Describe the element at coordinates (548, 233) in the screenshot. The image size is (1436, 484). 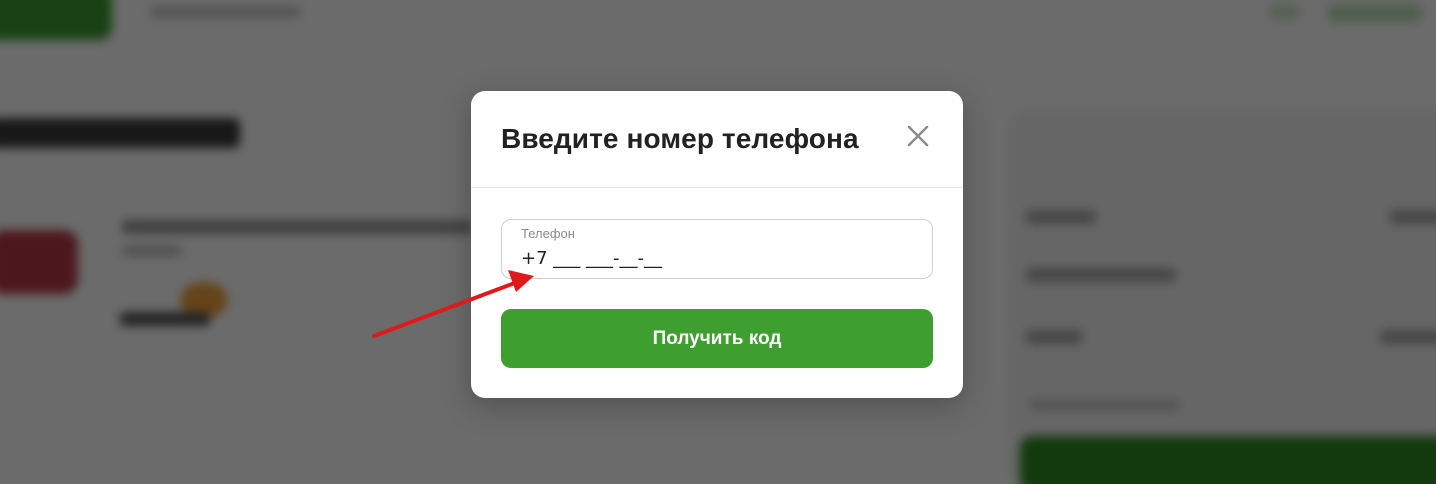
I see `phone-label: Телефон` at that location.